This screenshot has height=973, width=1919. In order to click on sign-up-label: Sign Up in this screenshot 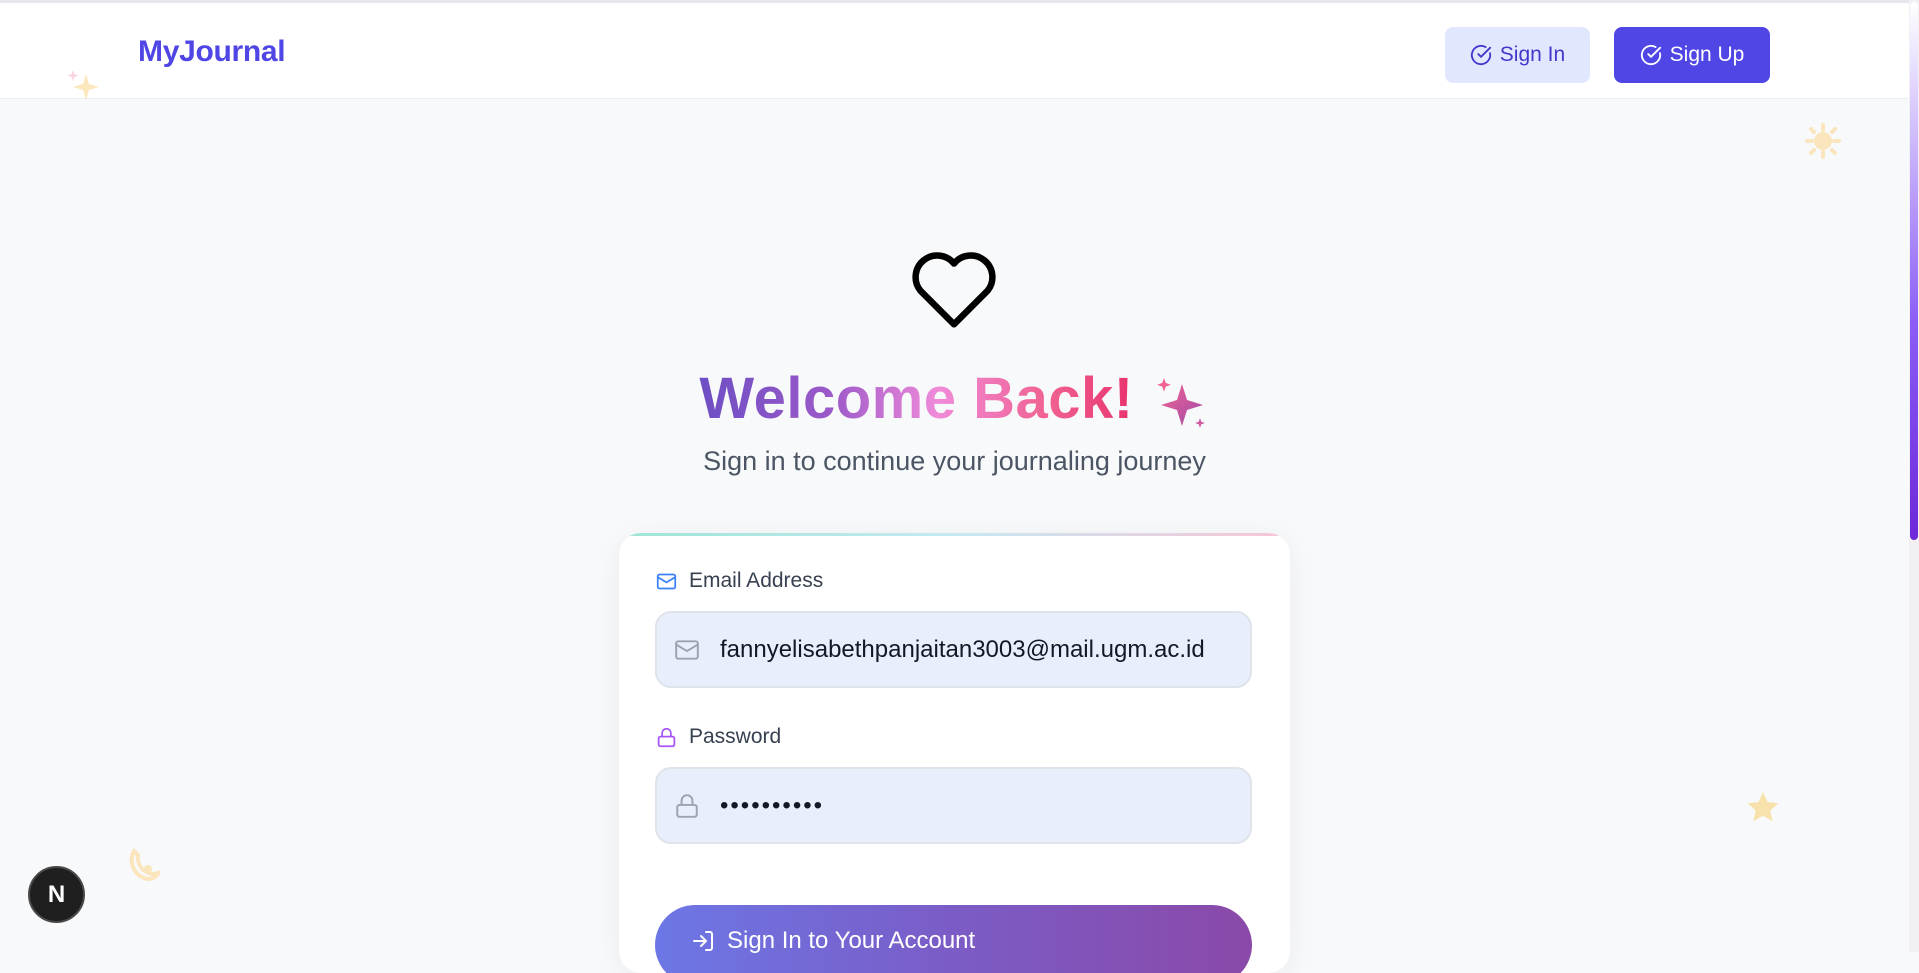, I will do `click(1707, 54)`.